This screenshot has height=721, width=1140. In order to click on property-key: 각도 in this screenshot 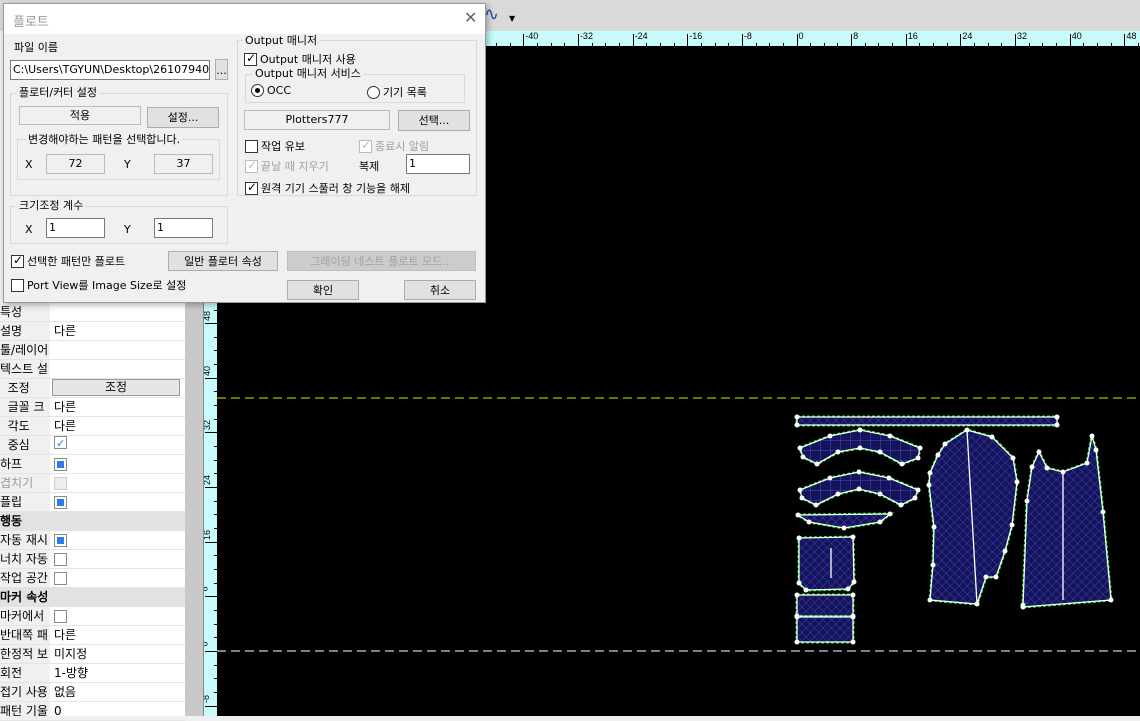, I will do `click(25, 426)`.